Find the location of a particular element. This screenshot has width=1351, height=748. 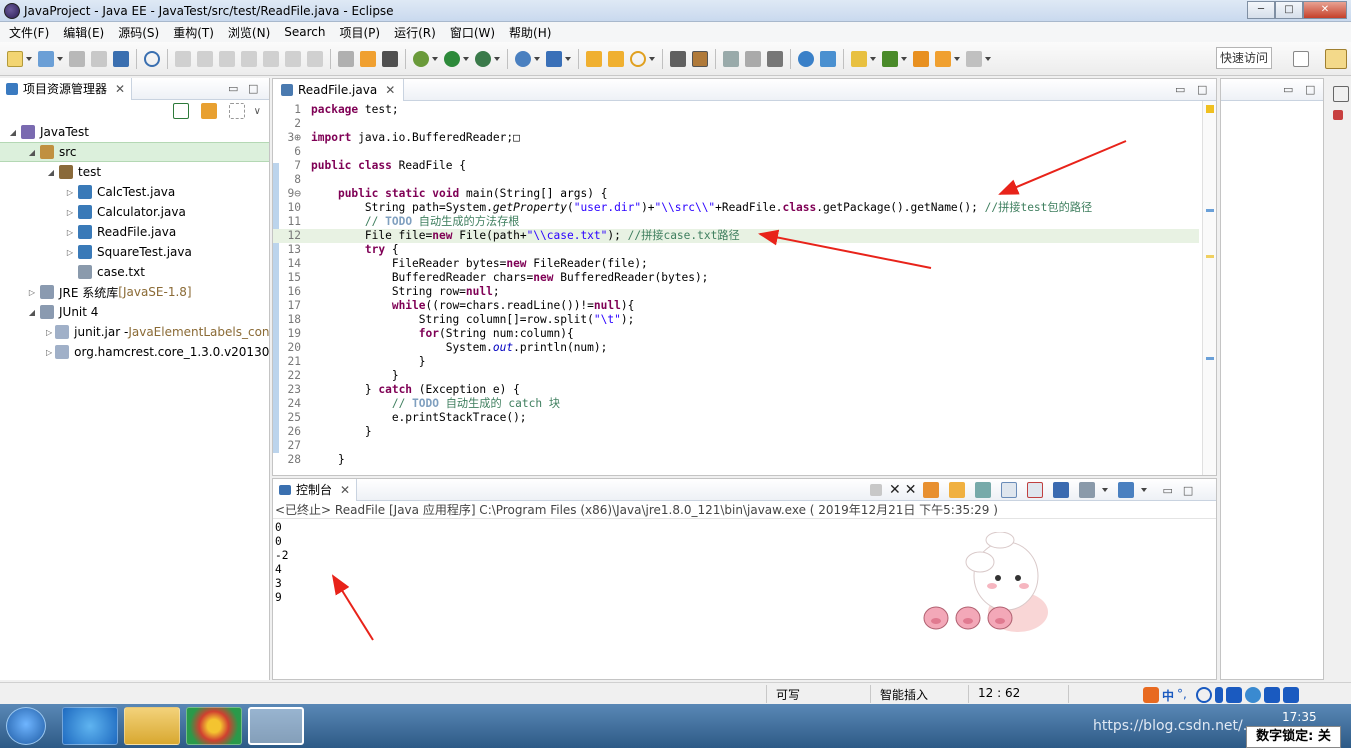

sogou-ime-icon is located at coordinates (1151, 695).